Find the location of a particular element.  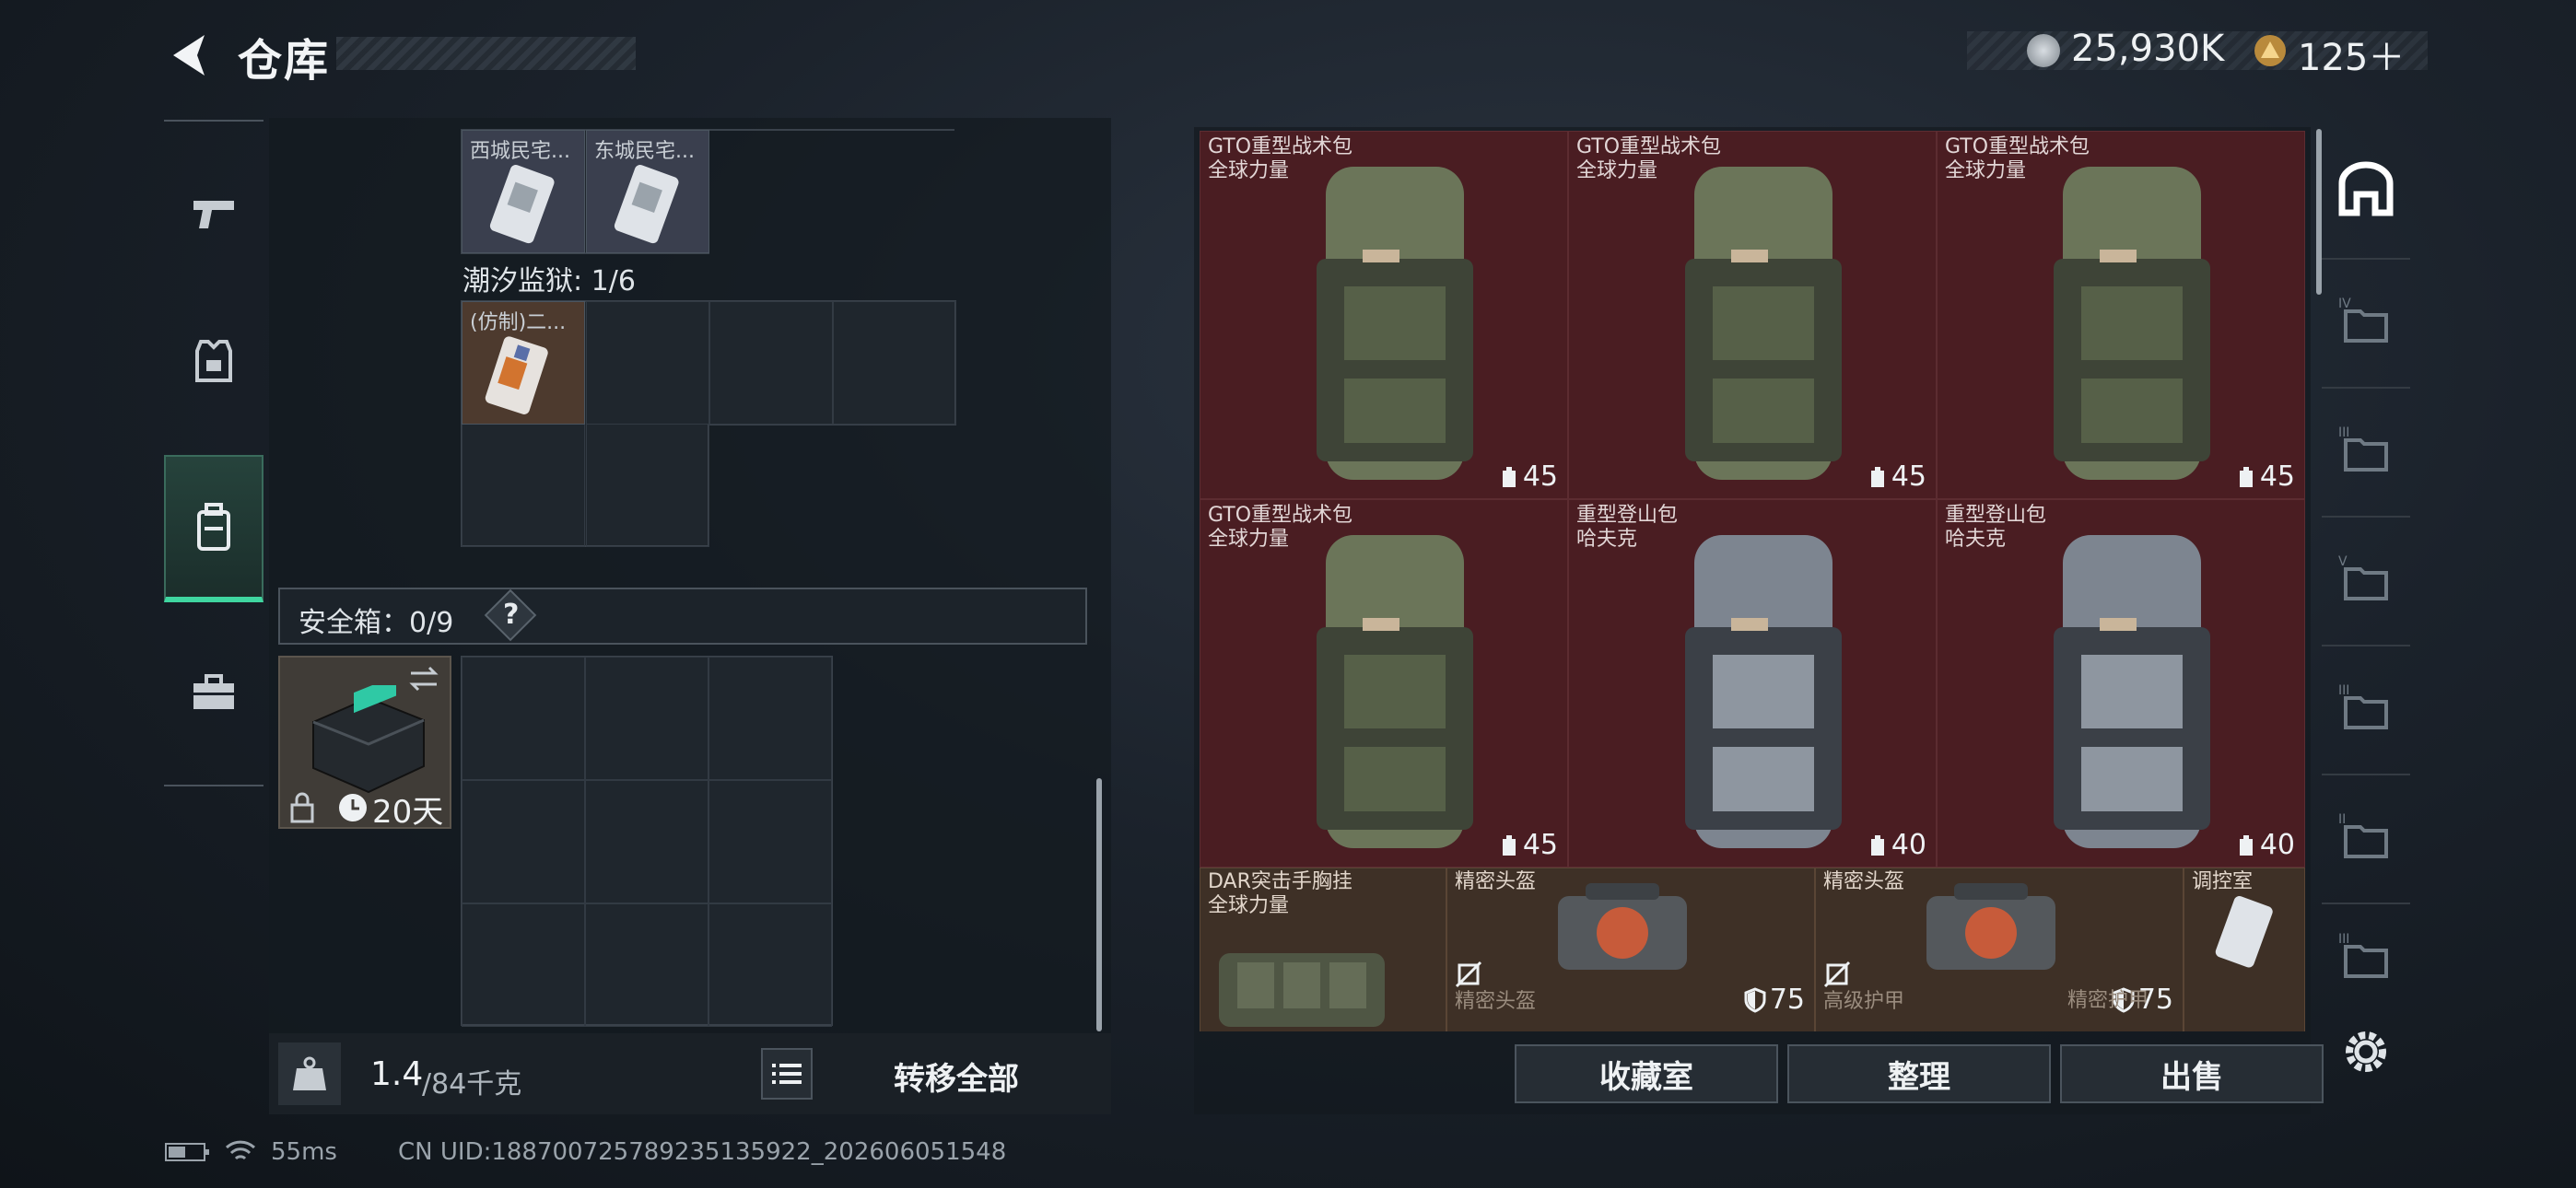

svg-text: II is located at coordinates (2342, 819).